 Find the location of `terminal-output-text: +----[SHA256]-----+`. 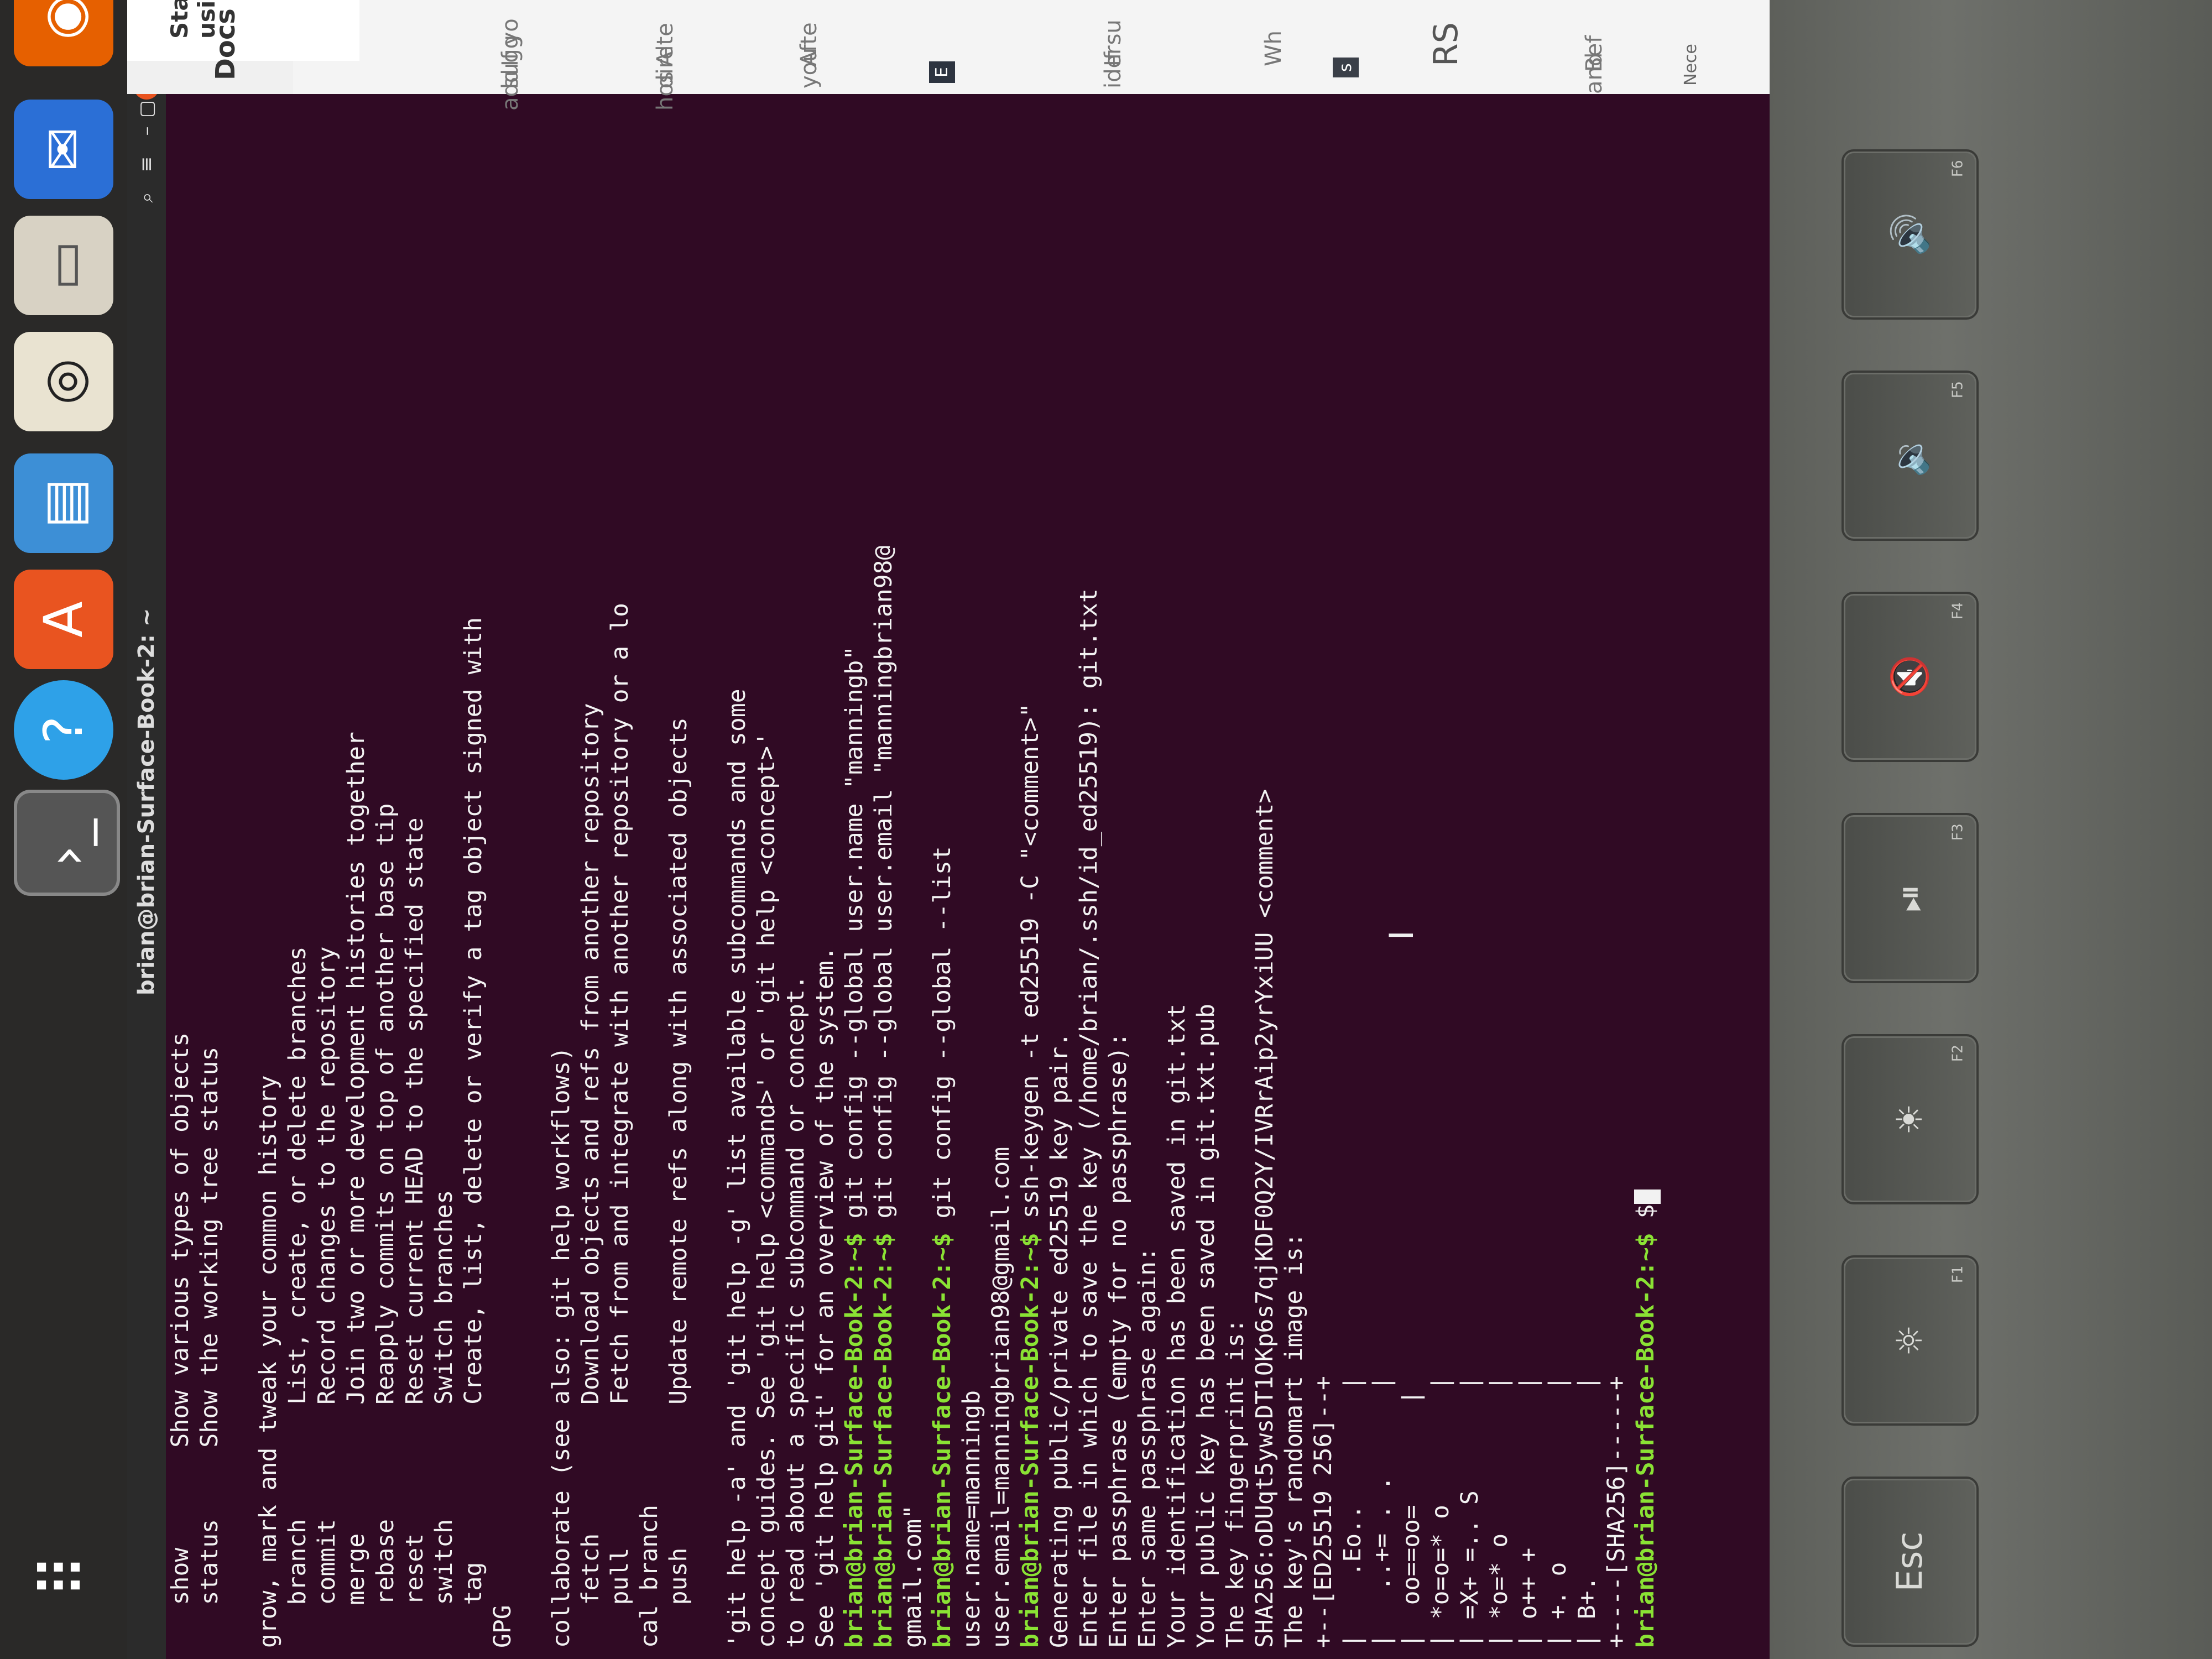

terminal-output-text: +----[SHA256]-----+ is located at coordinates (1617, 1512).